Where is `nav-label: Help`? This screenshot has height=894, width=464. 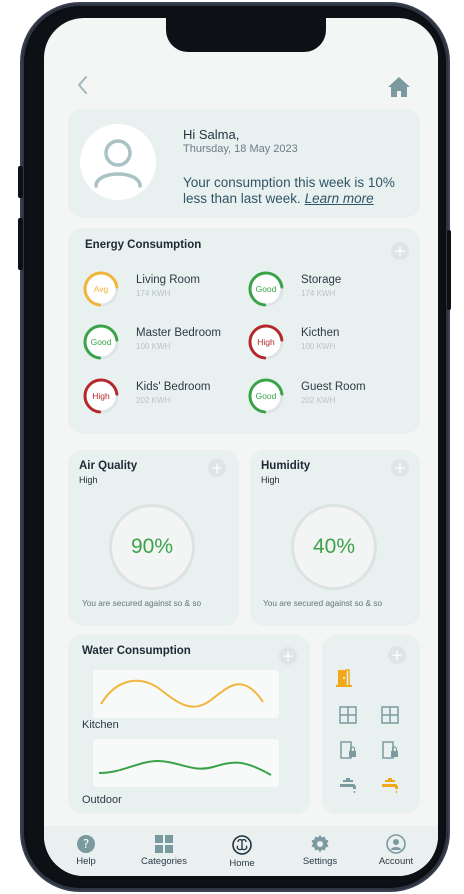
nav-label: Help is located at coordinates (86, 861).